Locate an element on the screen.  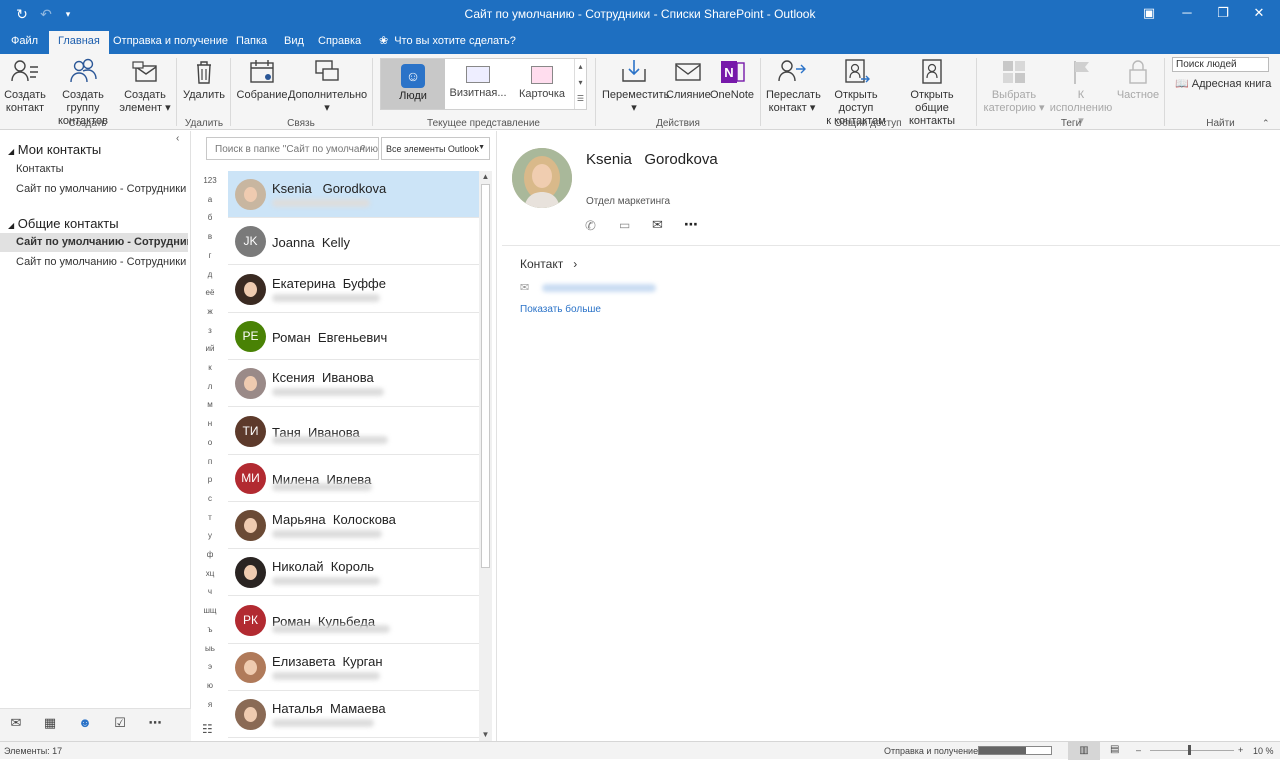
alphabet-letter: ч is located at coordinates (210, 591).